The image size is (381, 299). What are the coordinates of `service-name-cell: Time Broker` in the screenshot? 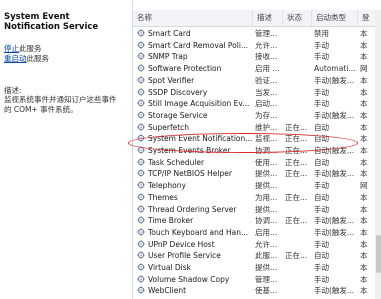 It's located at (195, 221).